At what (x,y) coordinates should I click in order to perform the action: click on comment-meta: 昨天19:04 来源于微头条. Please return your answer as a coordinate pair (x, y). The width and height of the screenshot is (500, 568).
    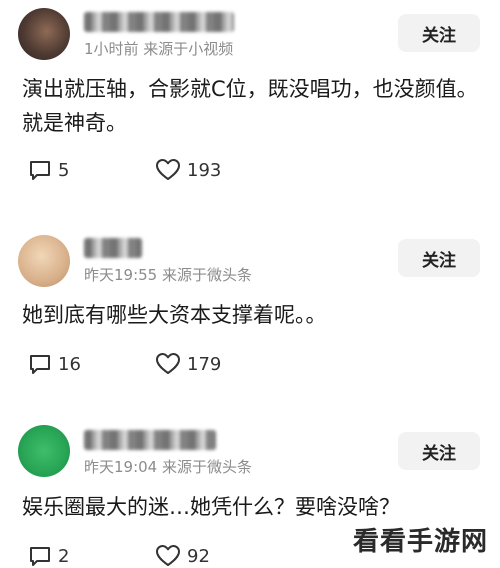
    Looking at the image, I should click on (168, 467).